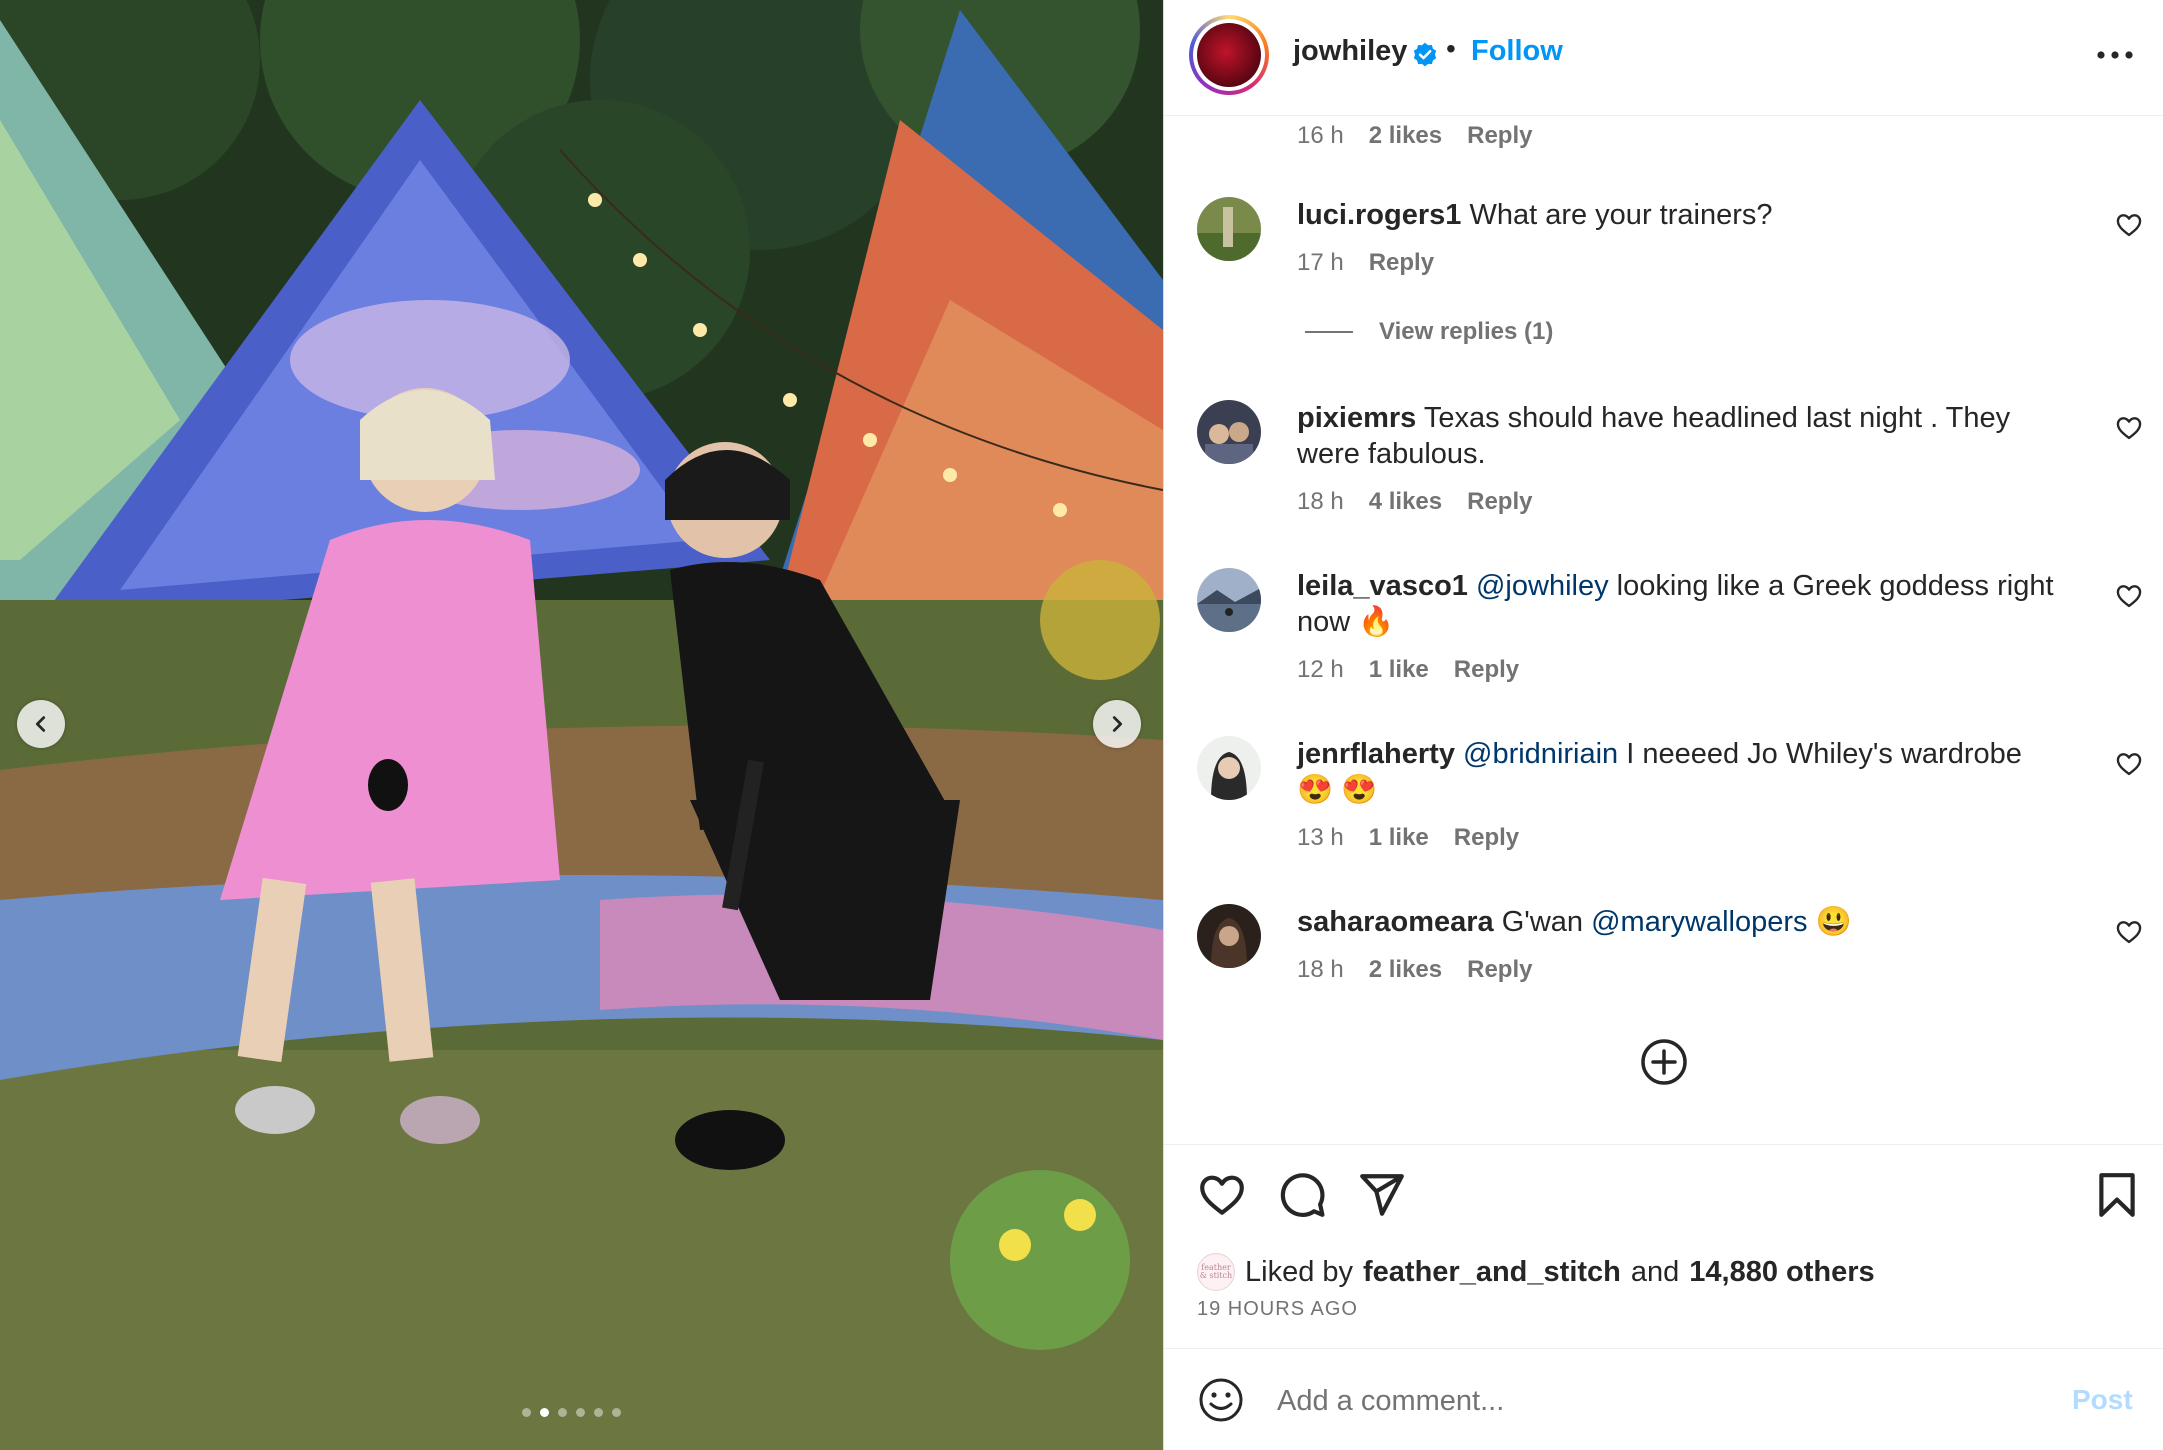 The width and height of the screenshot is (2163, 1450). I want to click on previous-slide-button, so click(41, 724).